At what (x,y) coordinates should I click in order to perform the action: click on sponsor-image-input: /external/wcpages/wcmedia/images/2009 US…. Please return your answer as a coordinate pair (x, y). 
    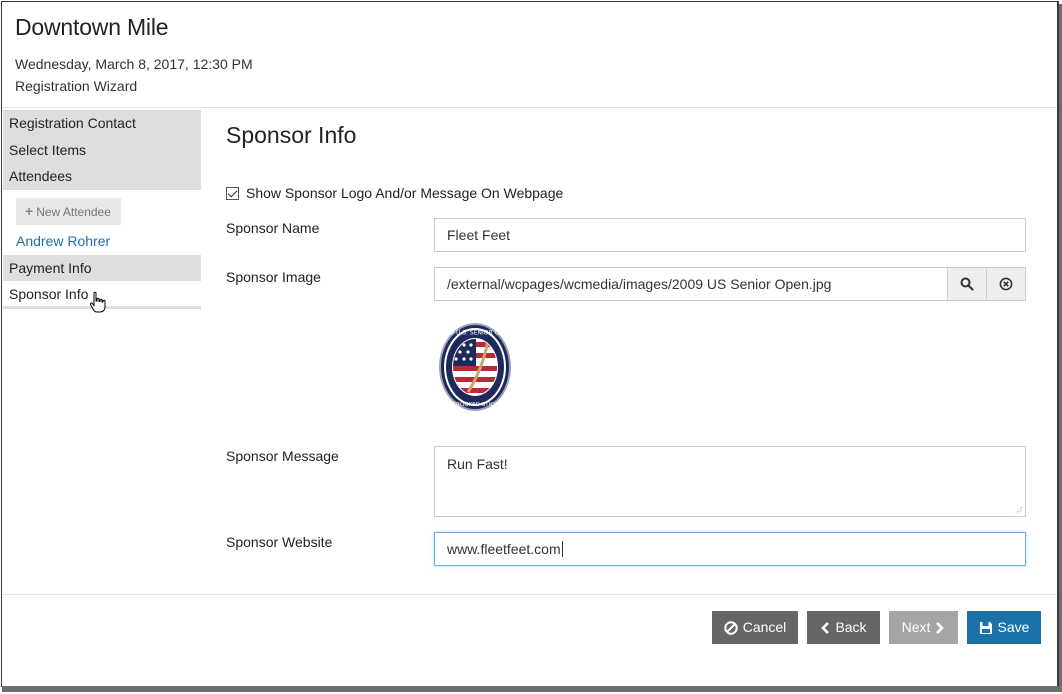
    Looking at the image, I should click on (691, 284).